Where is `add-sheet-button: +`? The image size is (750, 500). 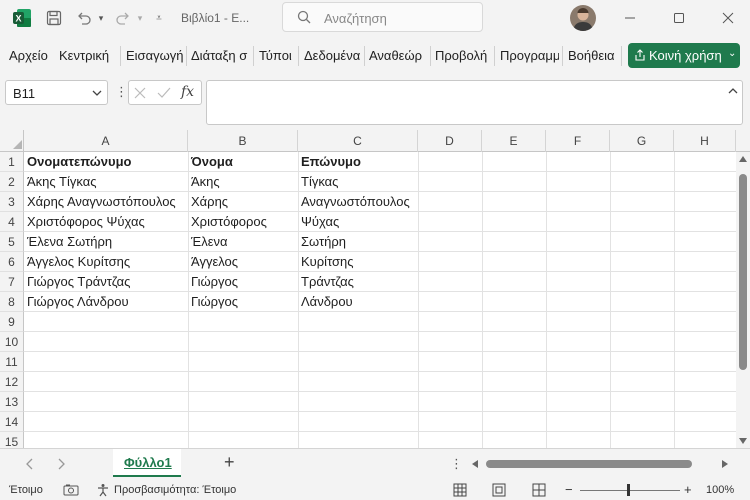
add-sheet-button: + is located at coordinates (229, 462).